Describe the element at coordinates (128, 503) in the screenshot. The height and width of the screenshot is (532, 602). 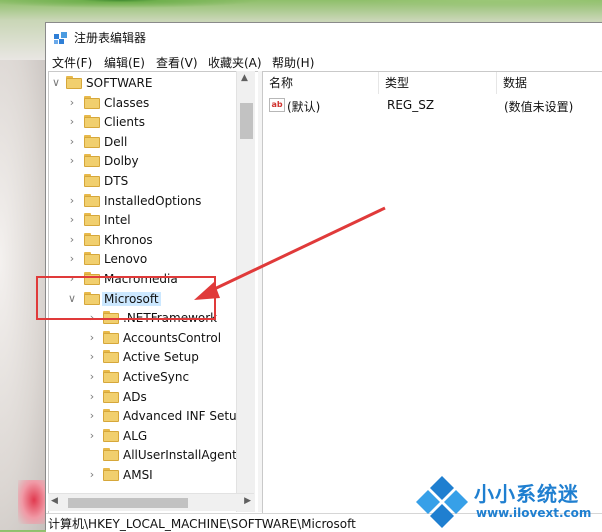
I see `hscroll-thumb` at that location.